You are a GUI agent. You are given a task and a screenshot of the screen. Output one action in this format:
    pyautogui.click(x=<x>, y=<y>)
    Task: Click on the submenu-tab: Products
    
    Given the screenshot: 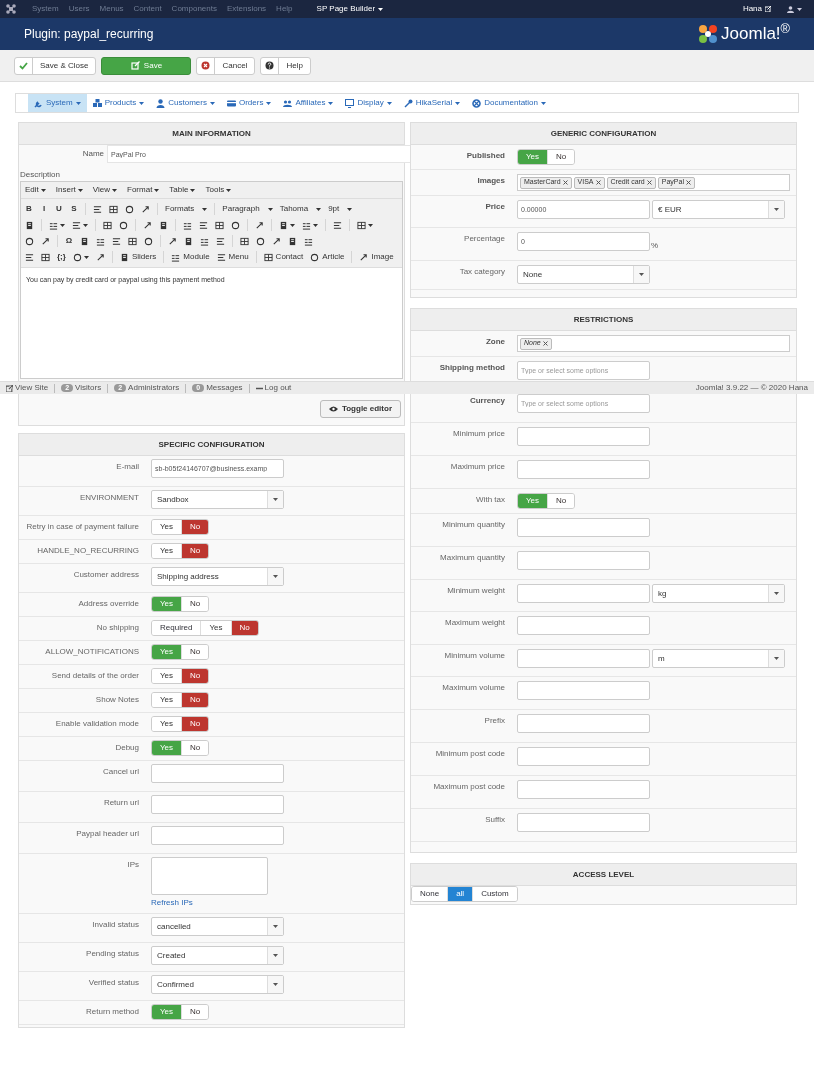 What is the action you would take?
    pyautogui.click(x=118, y=103)
    